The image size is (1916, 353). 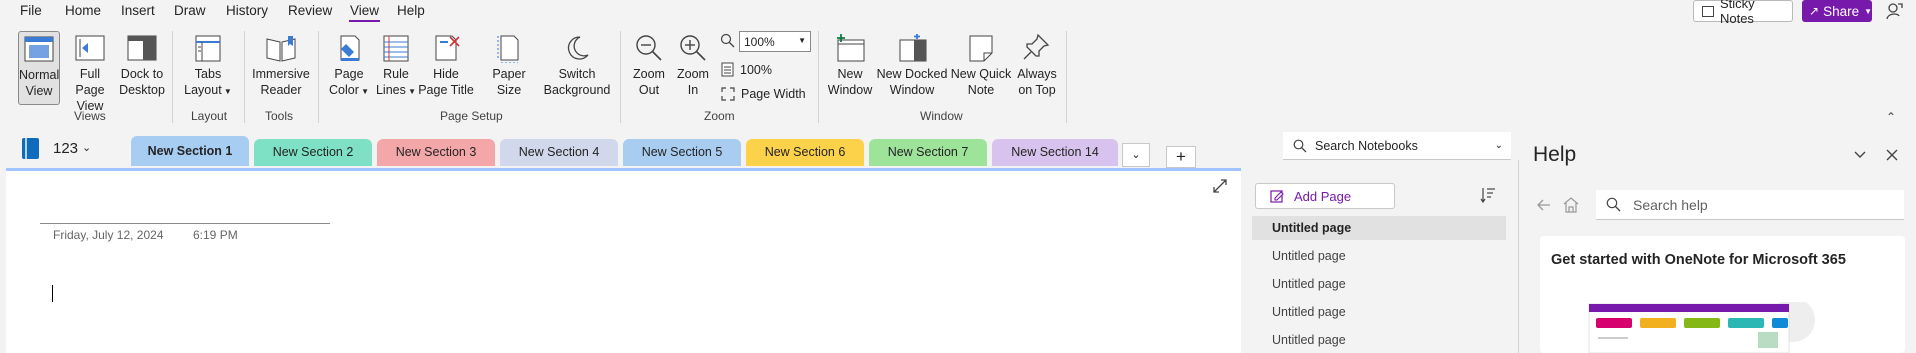 I want to click on add-page-button: Add Page, so click(x=1325, y=196).